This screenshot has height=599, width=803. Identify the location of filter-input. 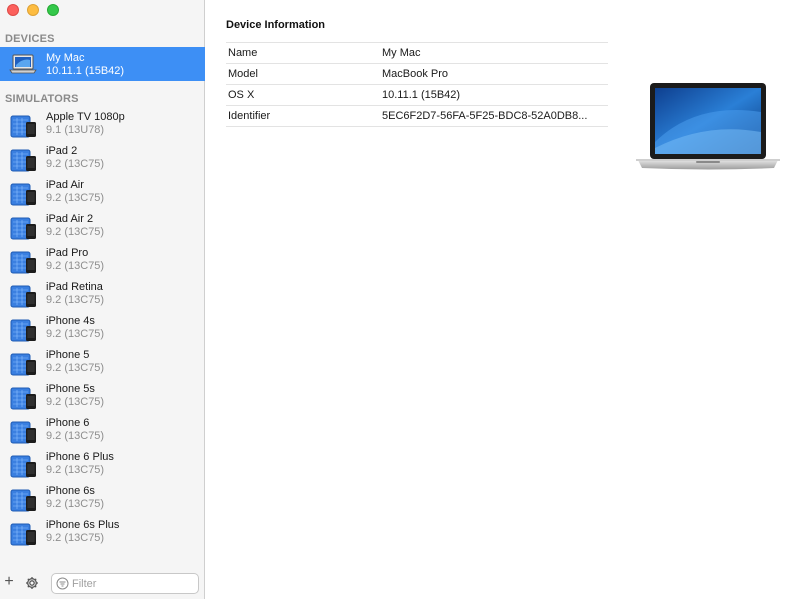
(132, 583).